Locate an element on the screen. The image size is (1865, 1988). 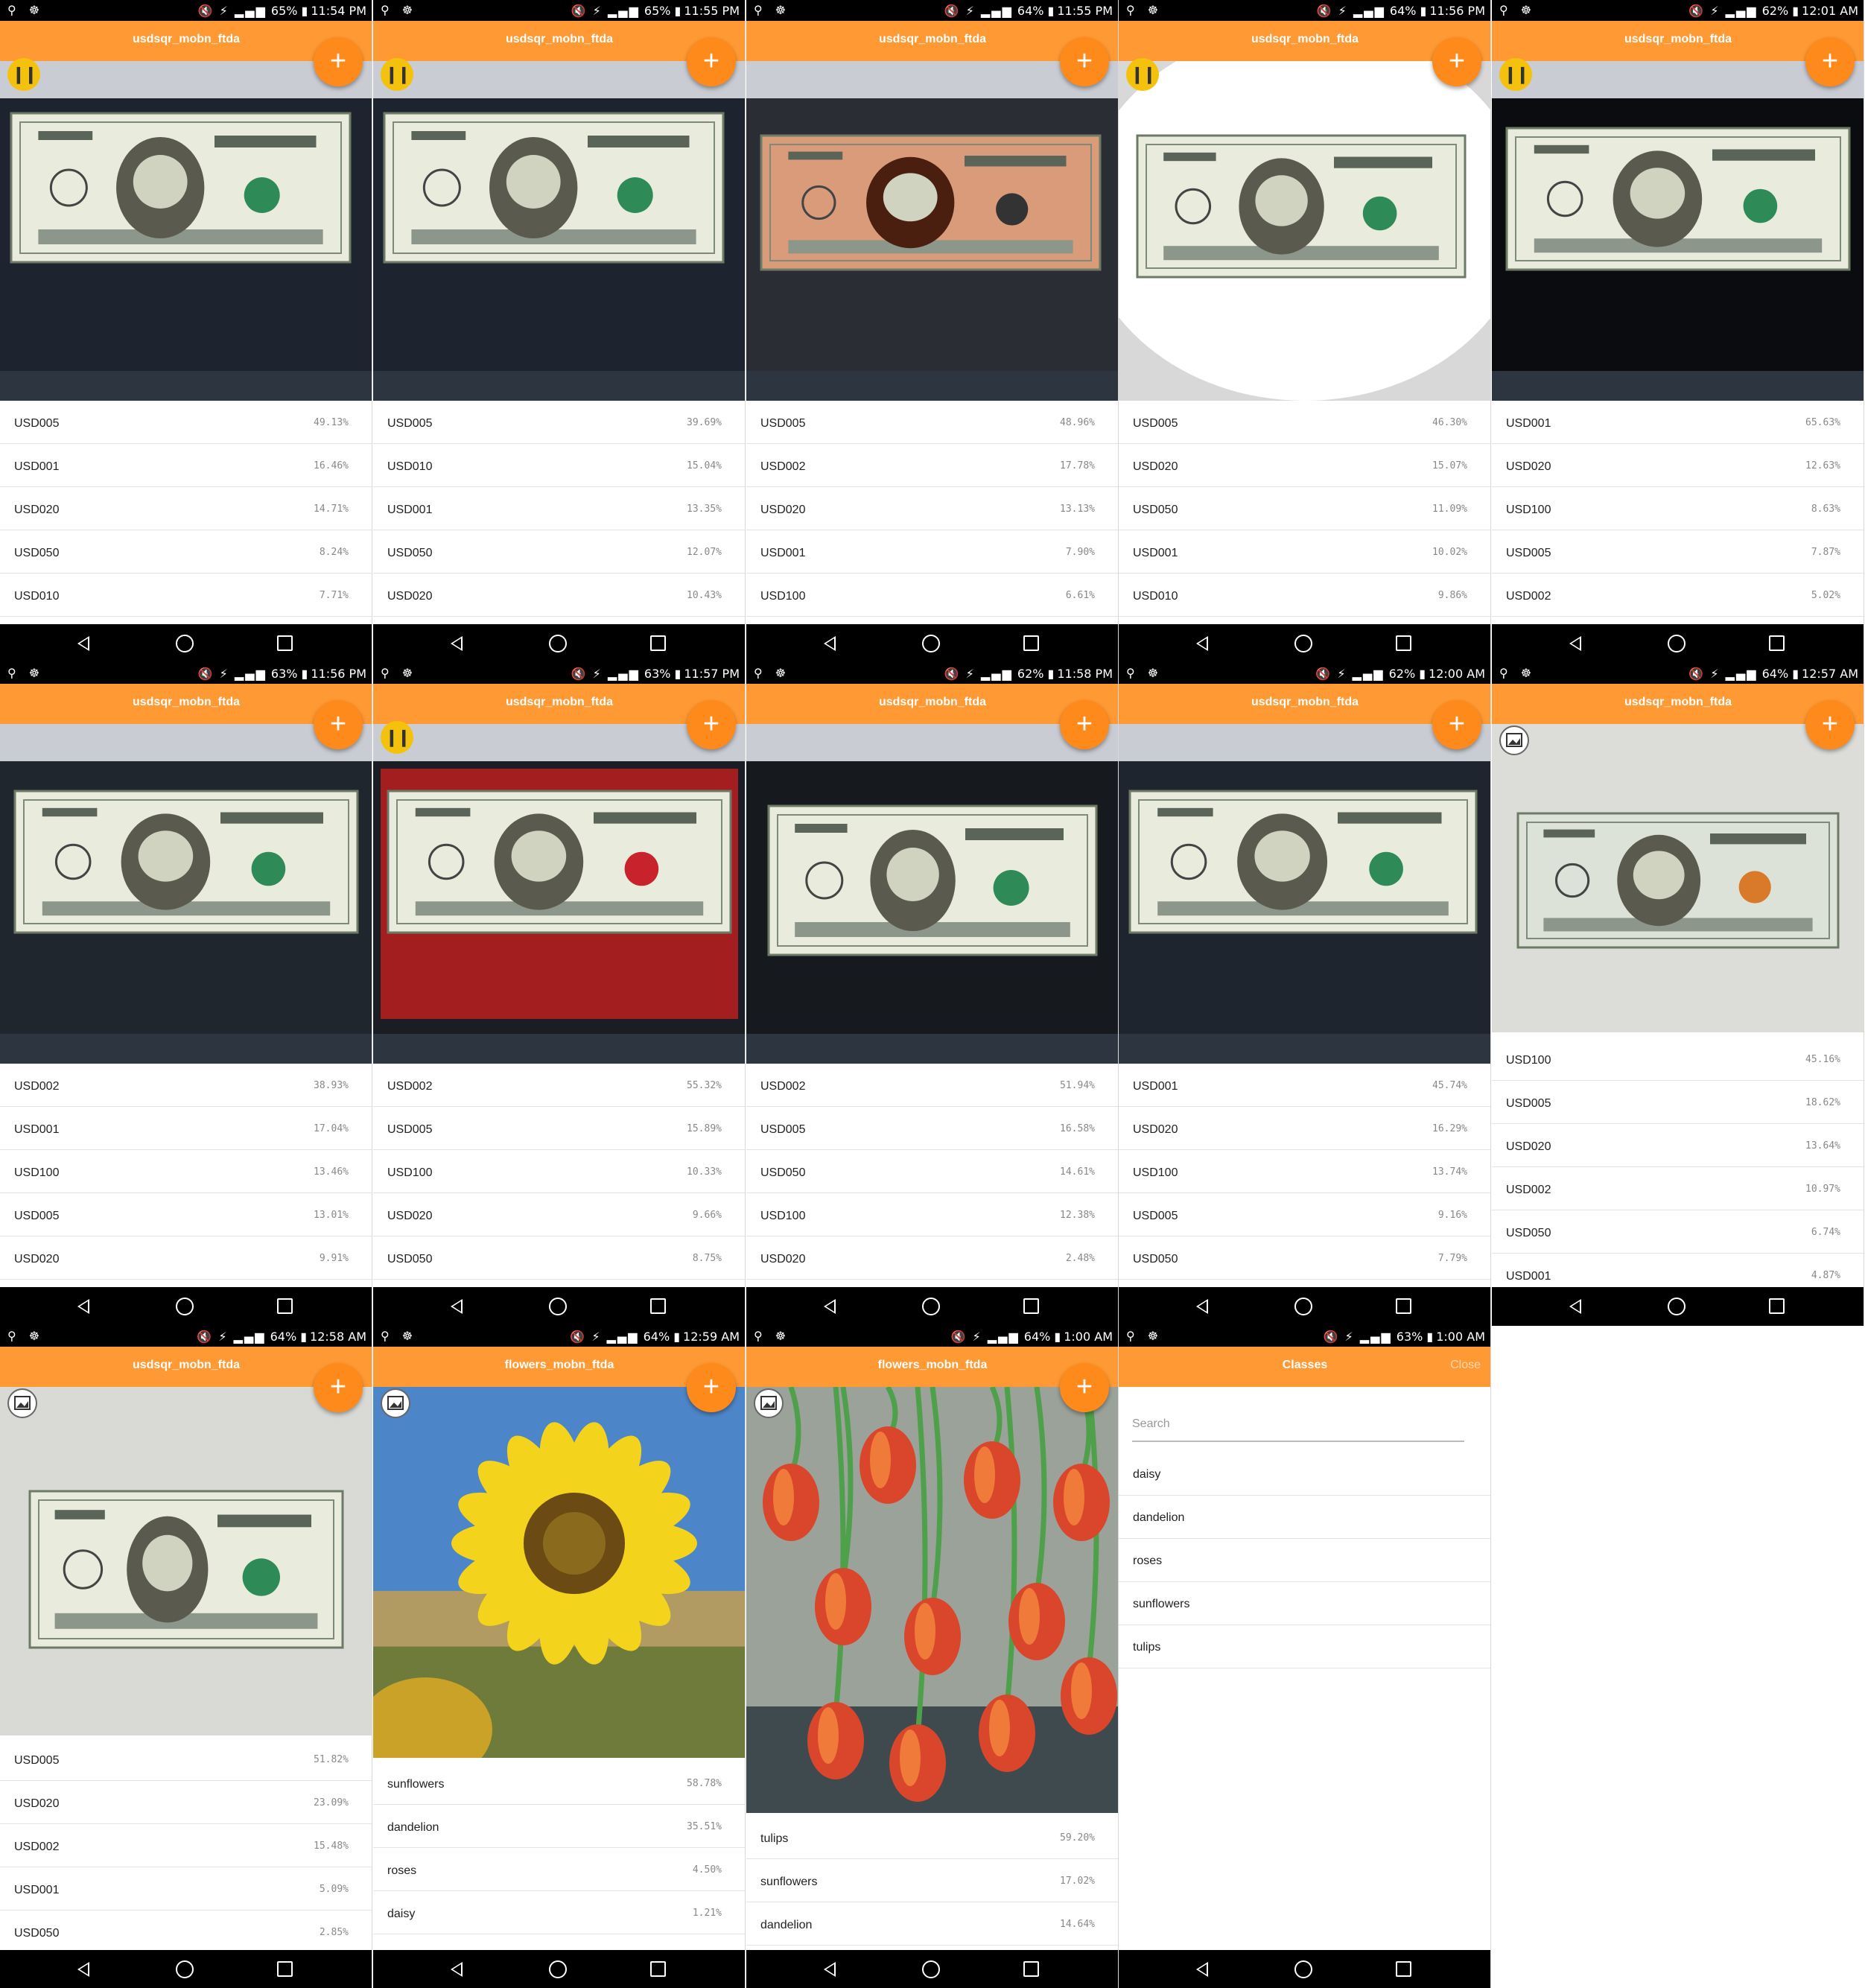
model-title: flowers_mobn_ftda is located at coordinates (559, 1365).